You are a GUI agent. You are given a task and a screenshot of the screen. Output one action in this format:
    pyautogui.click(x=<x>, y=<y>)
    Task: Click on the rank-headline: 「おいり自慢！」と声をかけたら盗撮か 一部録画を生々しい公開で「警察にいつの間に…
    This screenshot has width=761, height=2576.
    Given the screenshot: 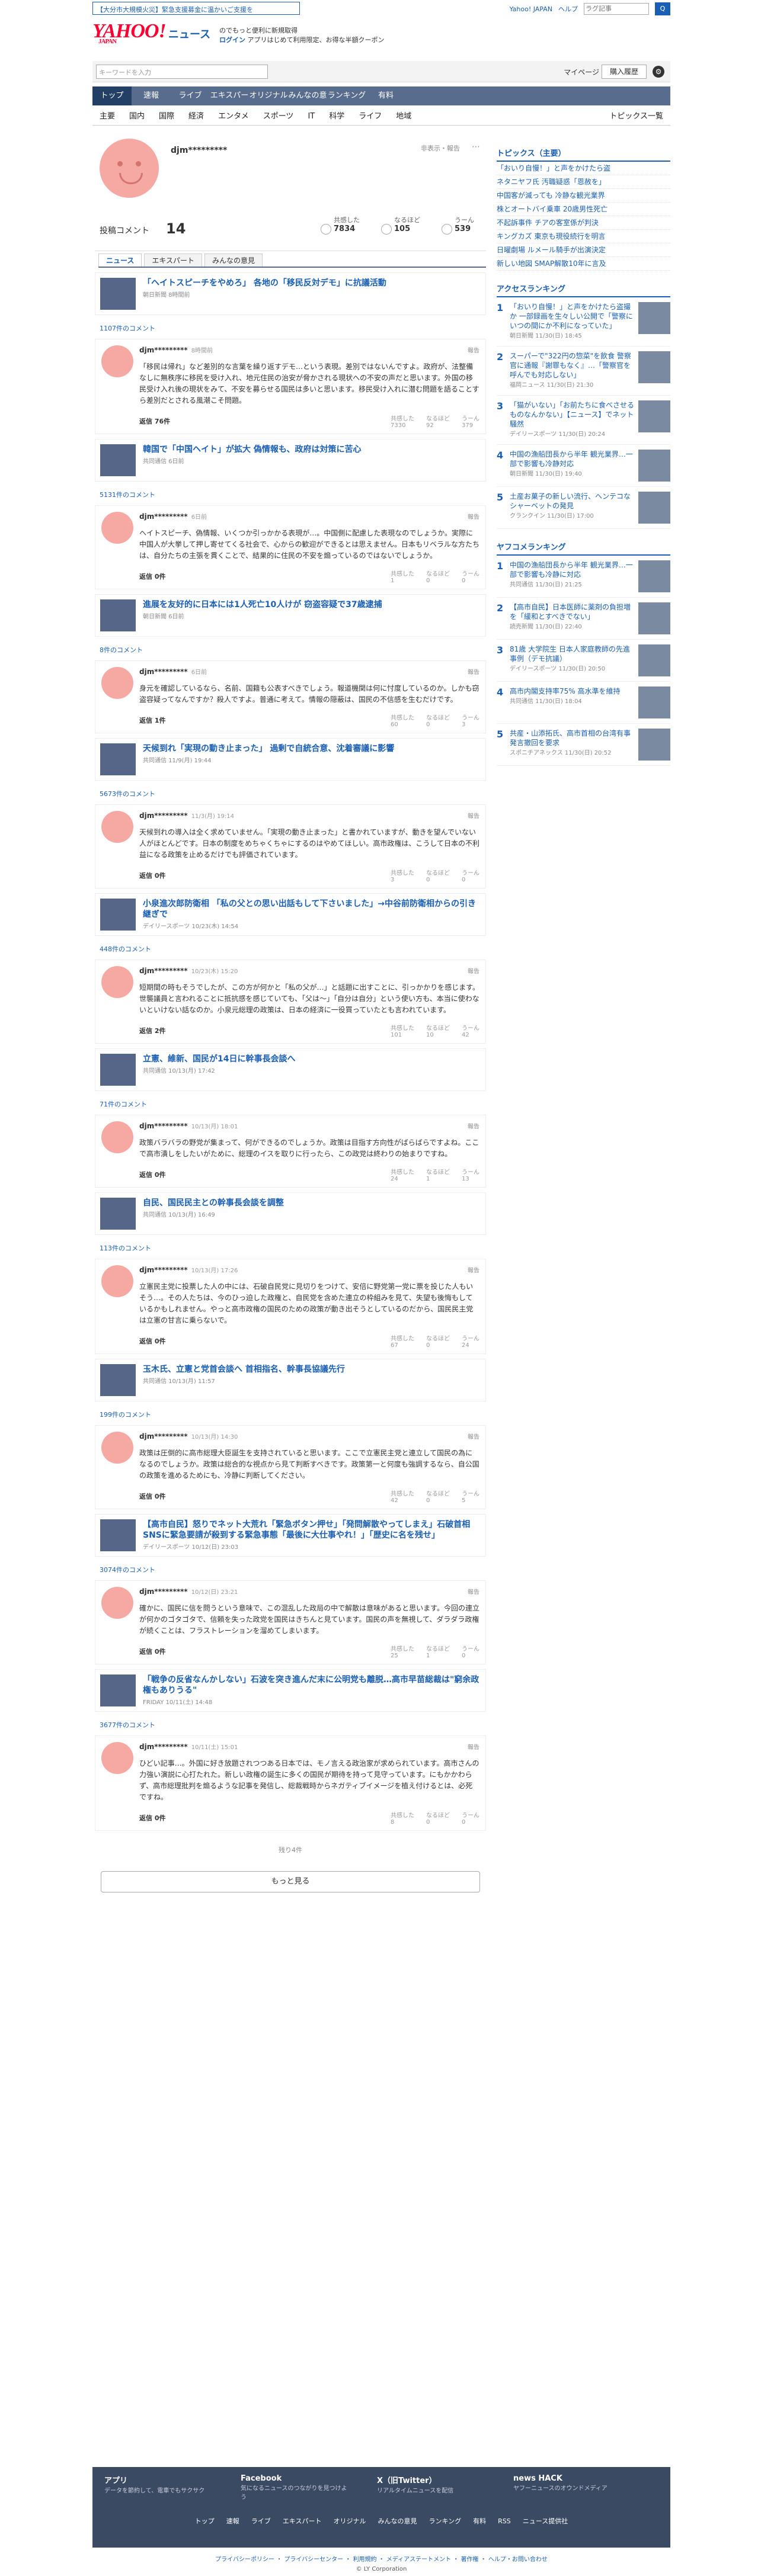 What is the action you would take?
    pyautogui.click(x=571, y=317)
    